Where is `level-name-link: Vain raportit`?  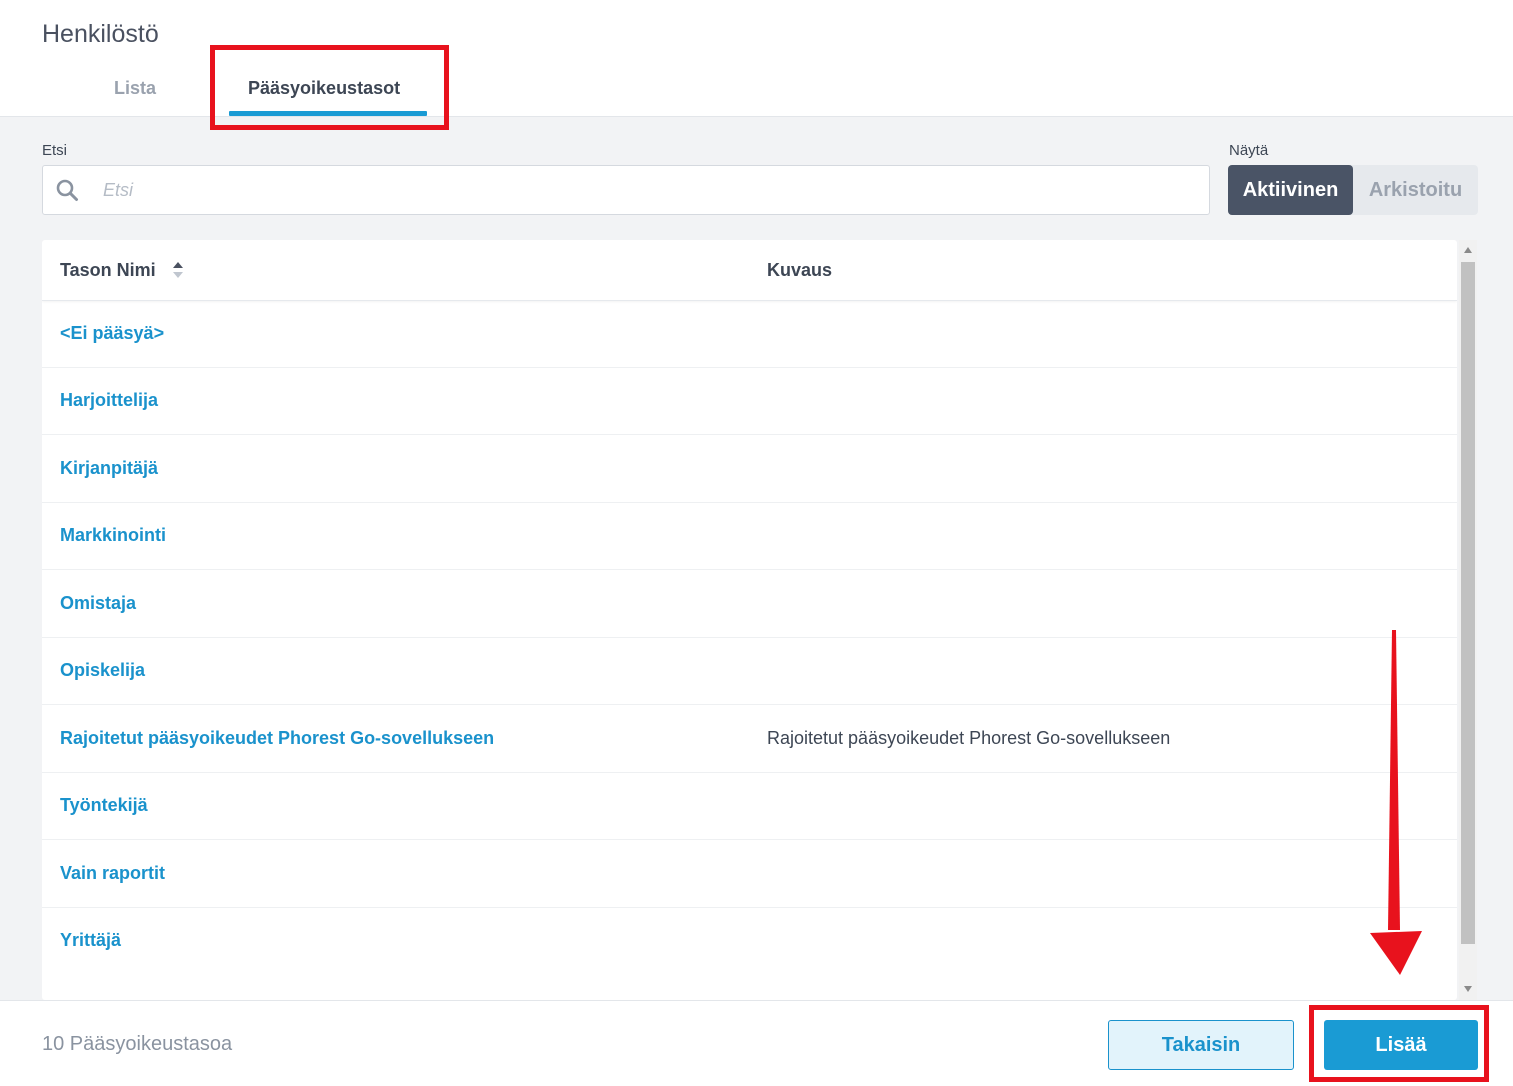 level-name-link: Vain raportit is located at coordinates (112, 873).